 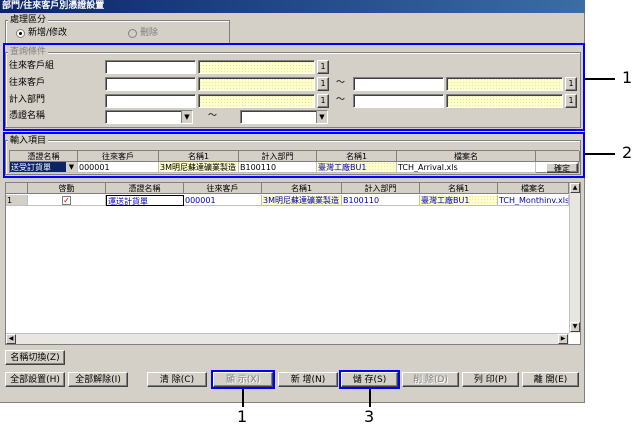 What do you see at coordinates (28, 20) in the screenshot?
I see `mode-group-title: 處理區分` at bounding box center [28, 20].